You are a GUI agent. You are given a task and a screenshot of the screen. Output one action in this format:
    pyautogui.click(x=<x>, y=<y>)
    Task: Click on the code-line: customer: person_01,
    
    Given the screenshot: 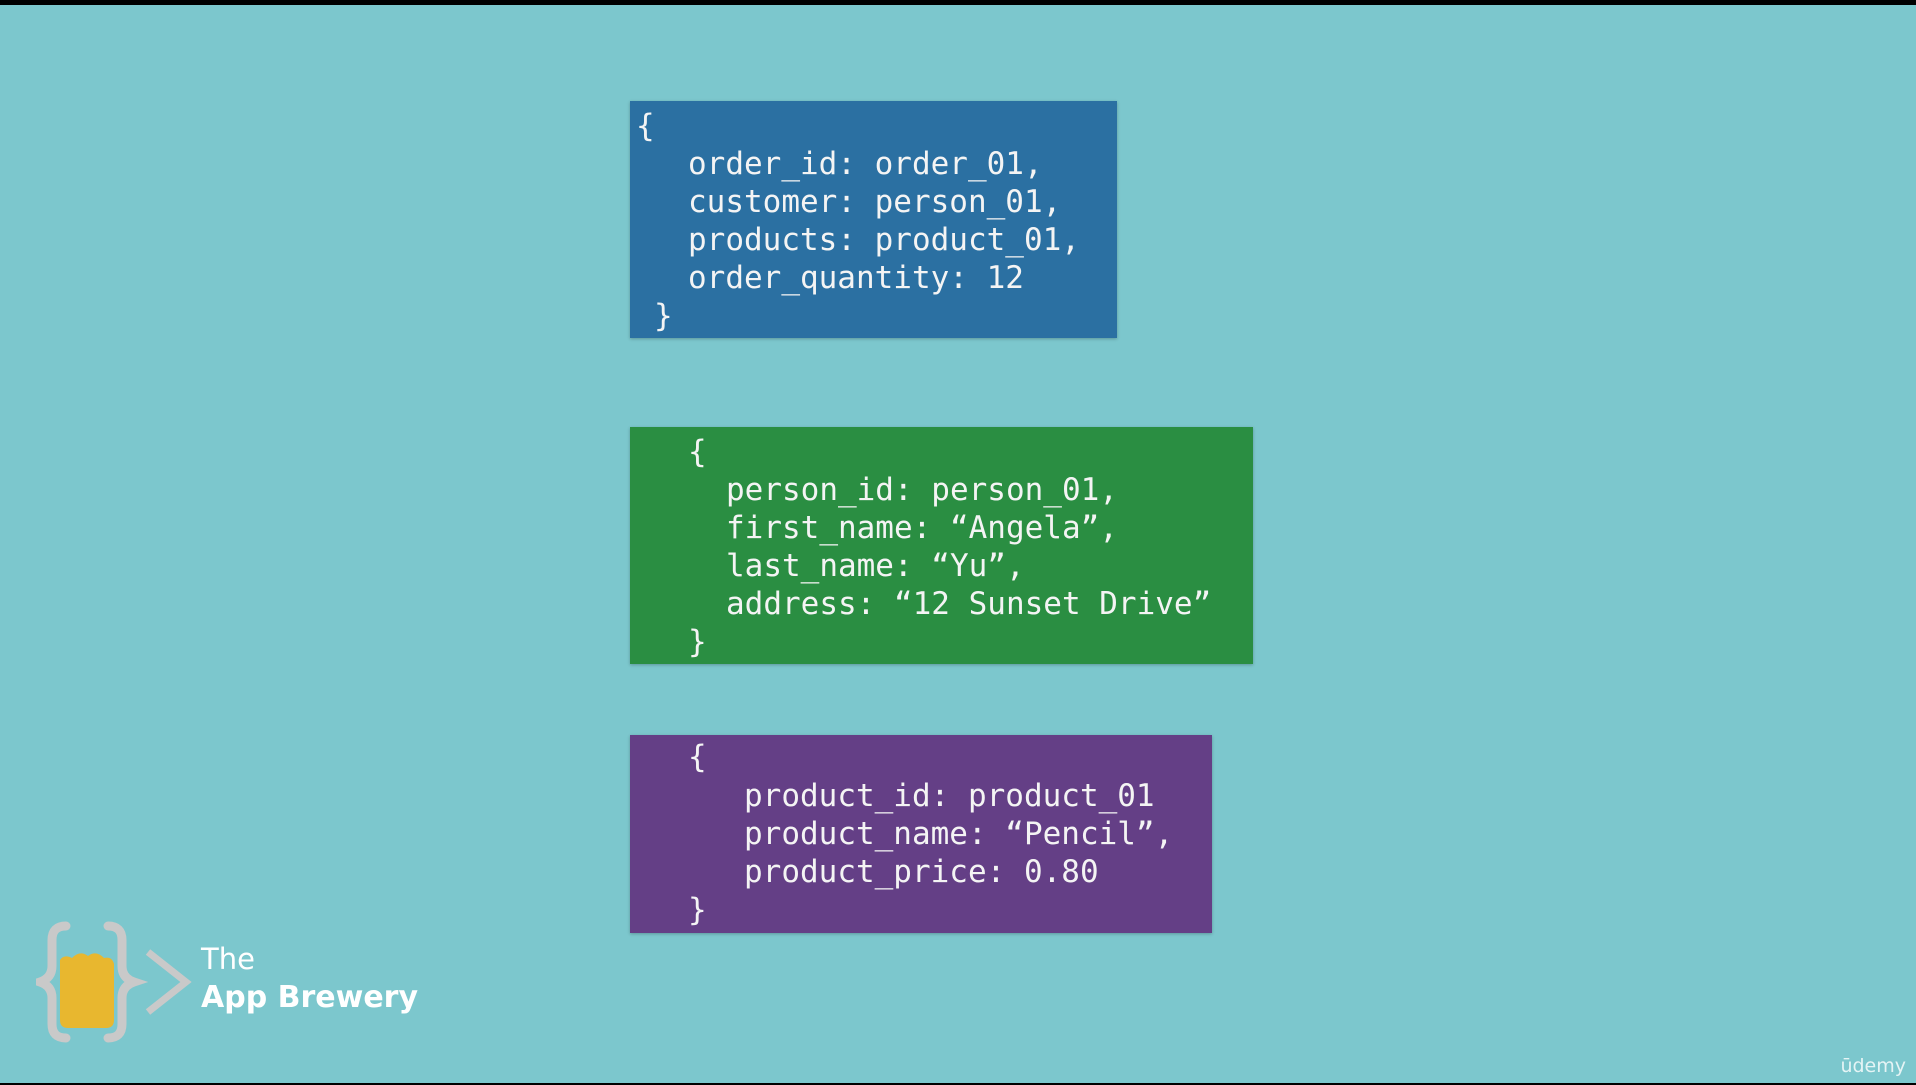 What is the action you would take?
    pyautogui.click(x=875, y=202)
    